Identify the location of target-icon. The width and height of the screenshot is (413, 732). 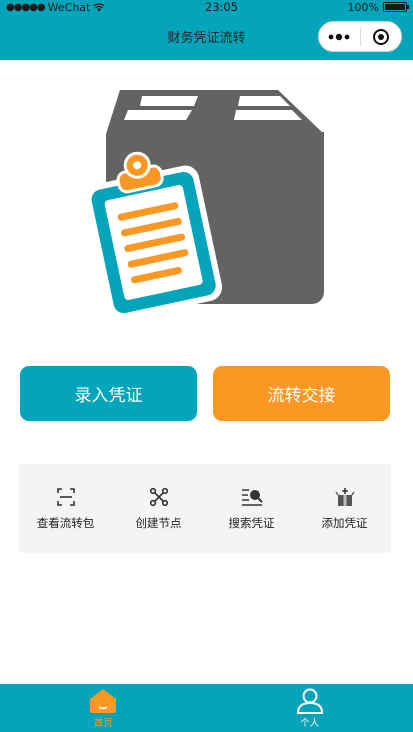
(380, 36).